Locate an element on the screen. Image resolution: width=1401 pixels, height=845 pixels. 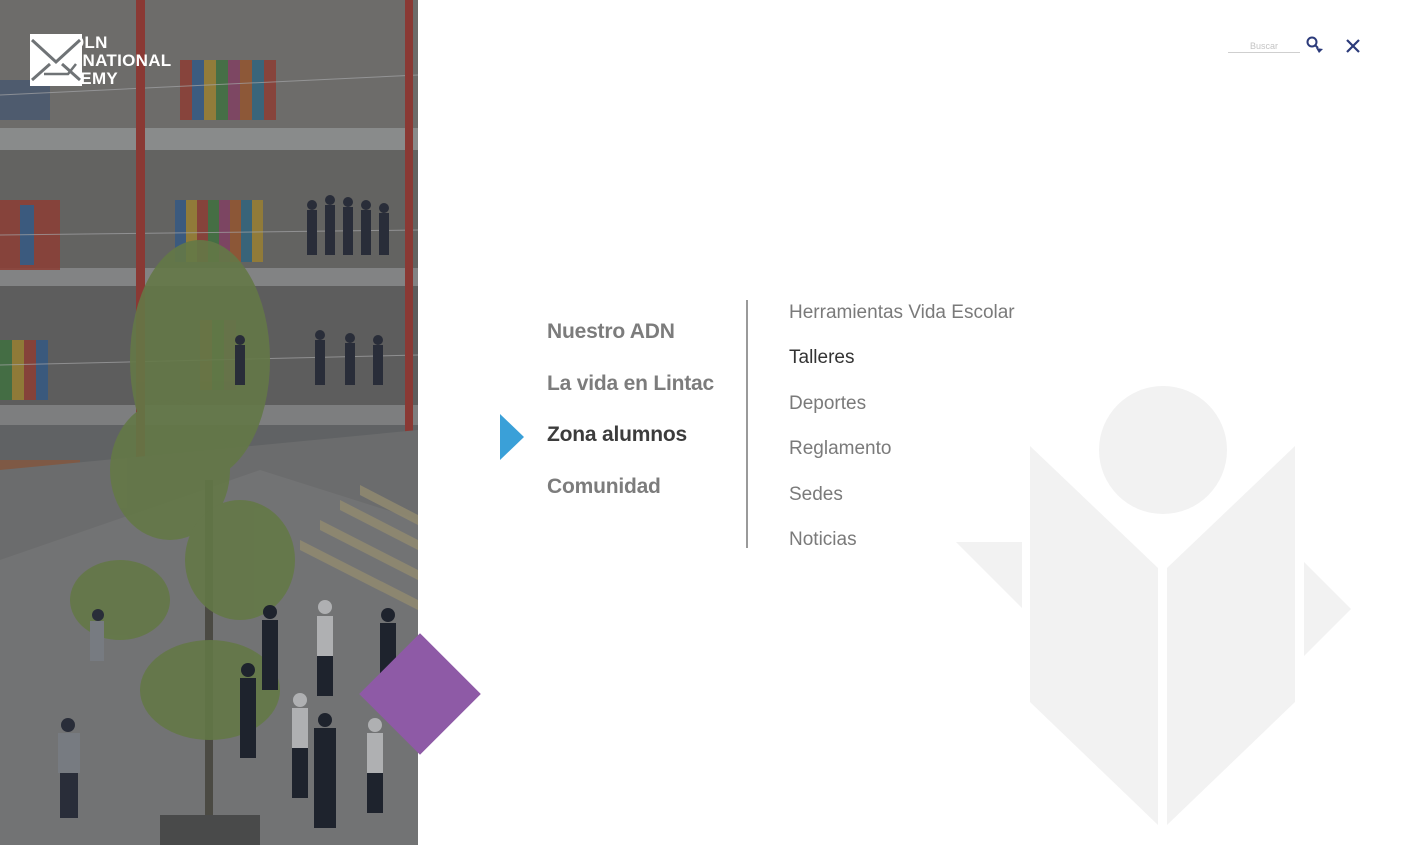
main-menu-item-nuestro-adn: Nuestro ADN is located at coordinates (630, 344).